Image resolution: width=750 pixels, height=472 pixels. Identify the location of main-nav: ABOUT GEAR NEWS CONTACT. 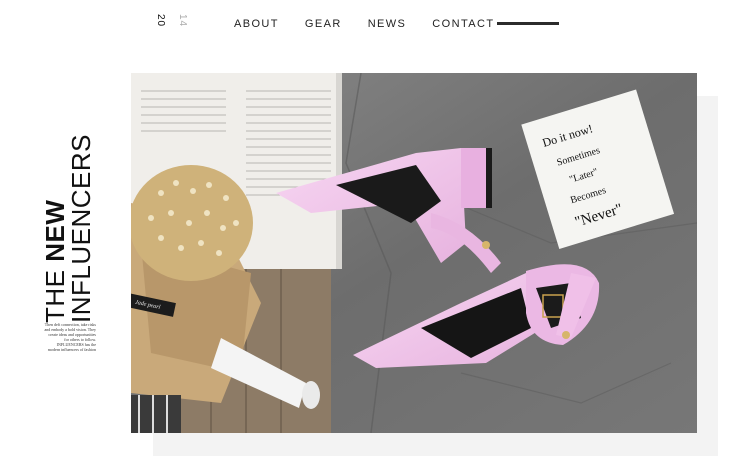
(377, 24).